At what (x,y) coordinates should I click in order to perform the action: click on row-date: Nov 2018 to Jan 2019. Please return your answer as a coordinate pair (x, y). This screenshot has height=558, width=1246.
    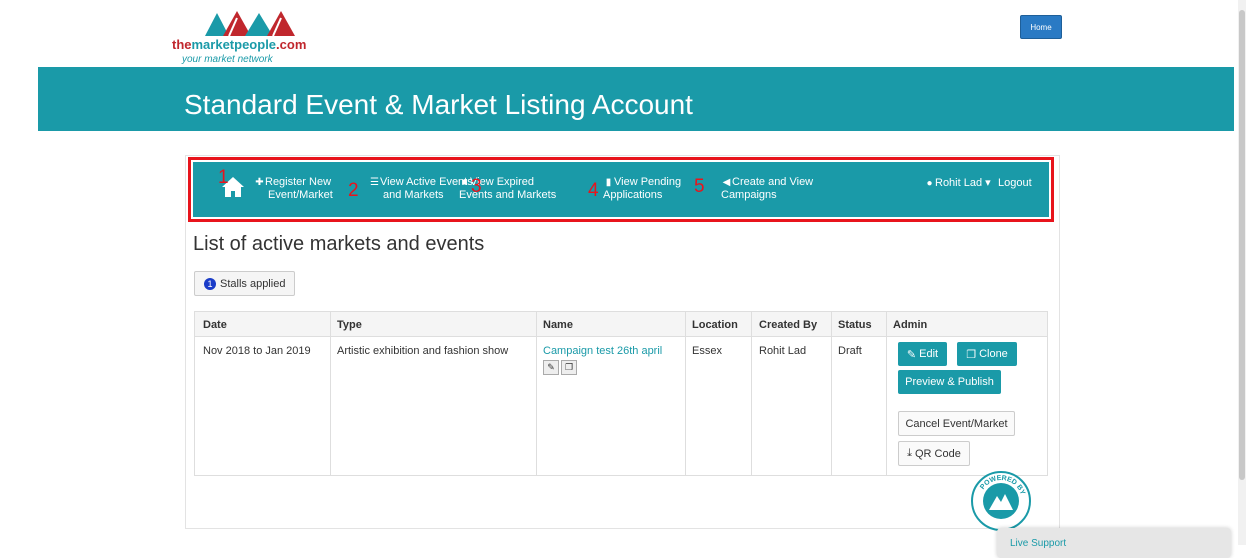
    Looking at the image, I should click on (257, 351).